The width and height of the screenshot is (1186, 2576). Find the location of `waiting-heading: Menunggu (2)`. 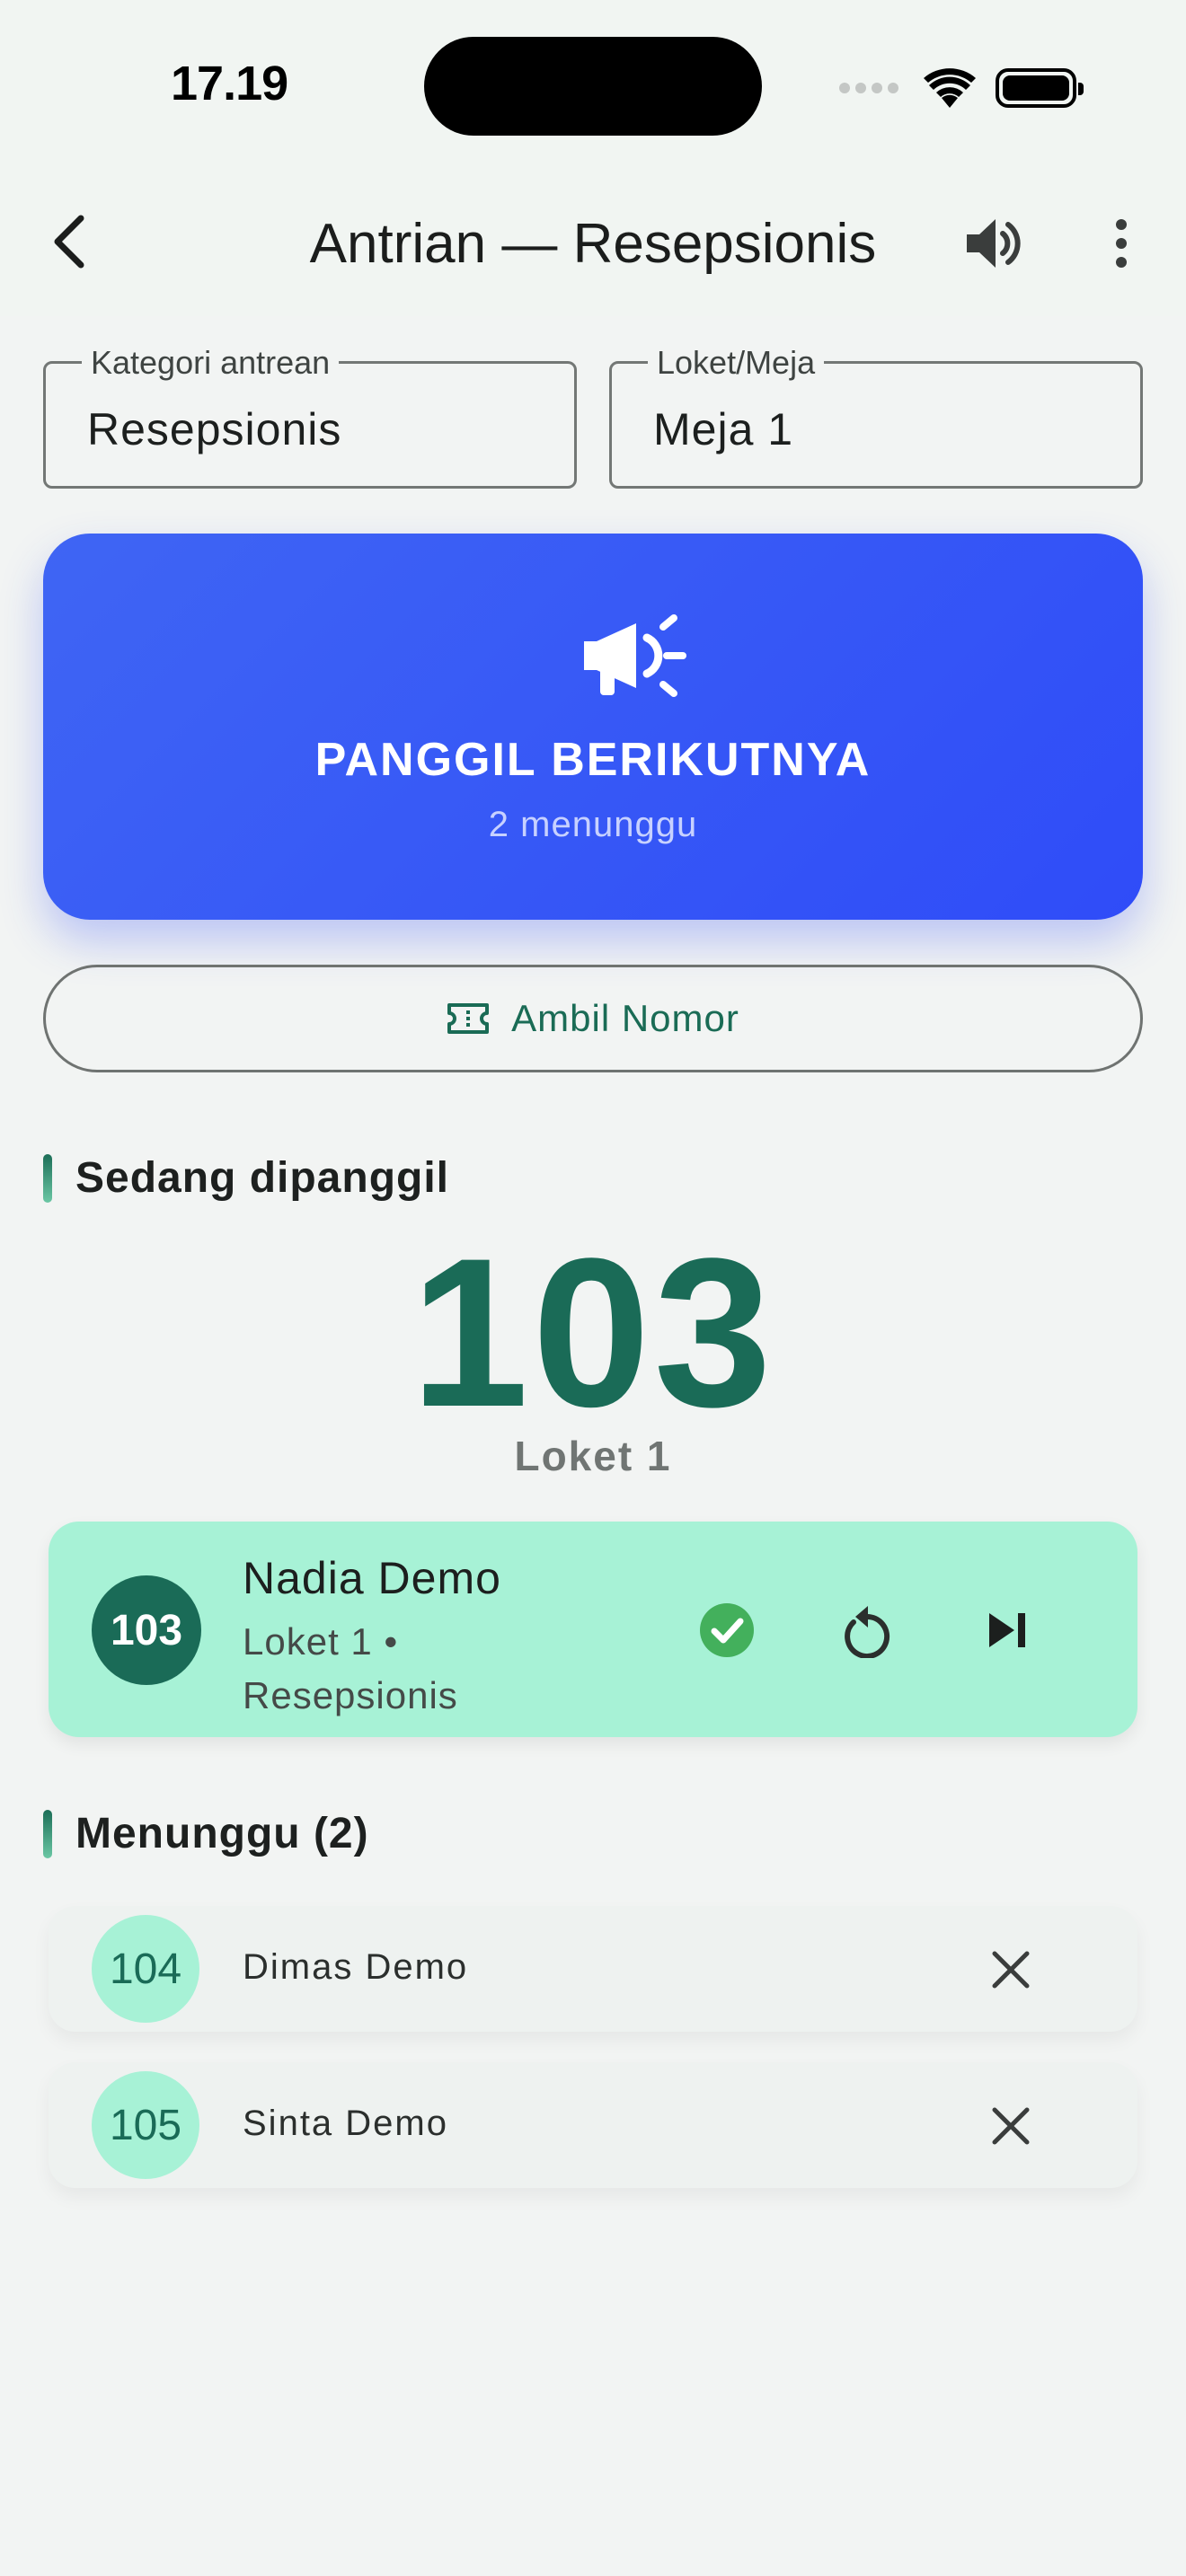

waiting-heading: Menunggu (2) is located at coordinates (206, 1833).